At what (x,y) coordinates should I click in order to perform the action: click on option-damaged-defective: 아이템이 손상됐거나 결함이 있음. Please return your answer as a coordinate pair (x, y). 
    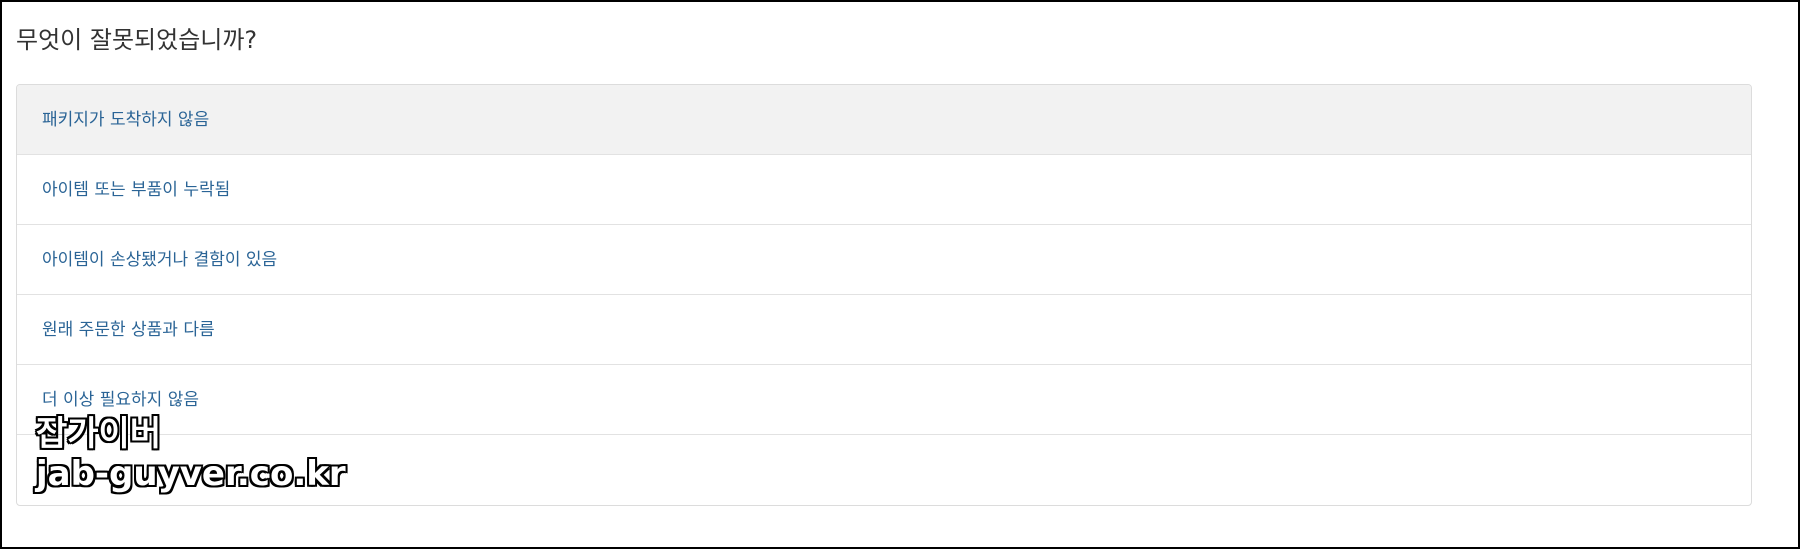
    Looking at the image, I should click on (884, 260).